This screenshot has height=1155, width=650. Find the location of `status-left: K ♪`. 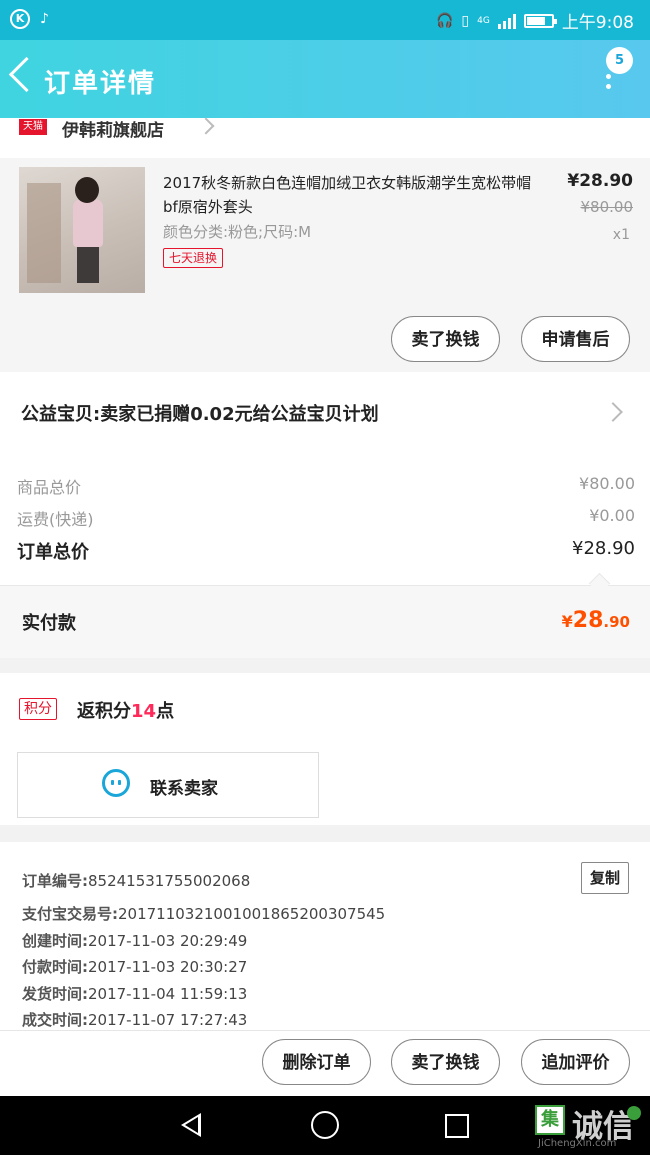

status-left: K ♪ is located at coordinates (29, 19).